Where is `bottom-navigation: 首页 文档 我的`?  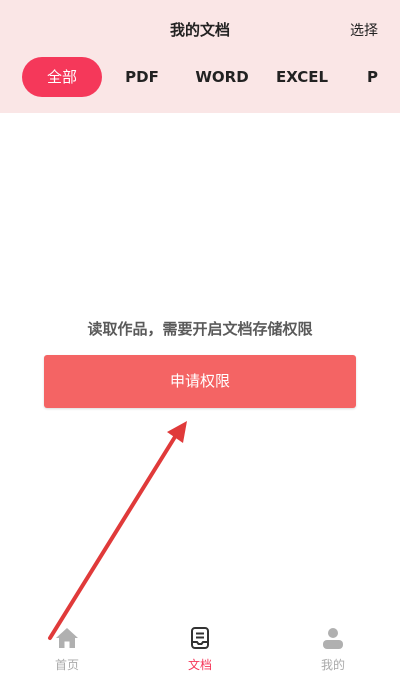 bottom-navigation: 首页 文档 我的 is located at coordinates (200, 650).